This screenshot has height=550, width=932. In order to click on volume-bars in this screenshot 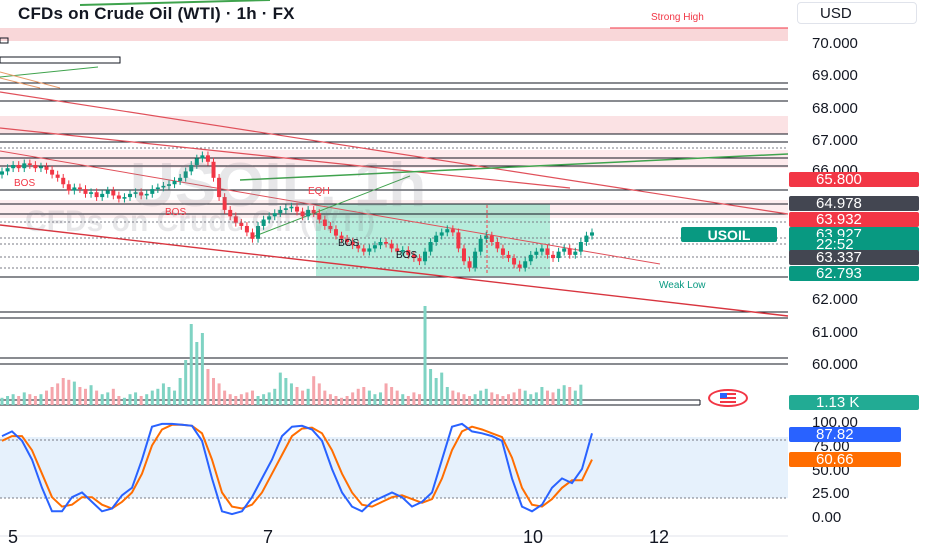, I will do `click(291, 355)`.